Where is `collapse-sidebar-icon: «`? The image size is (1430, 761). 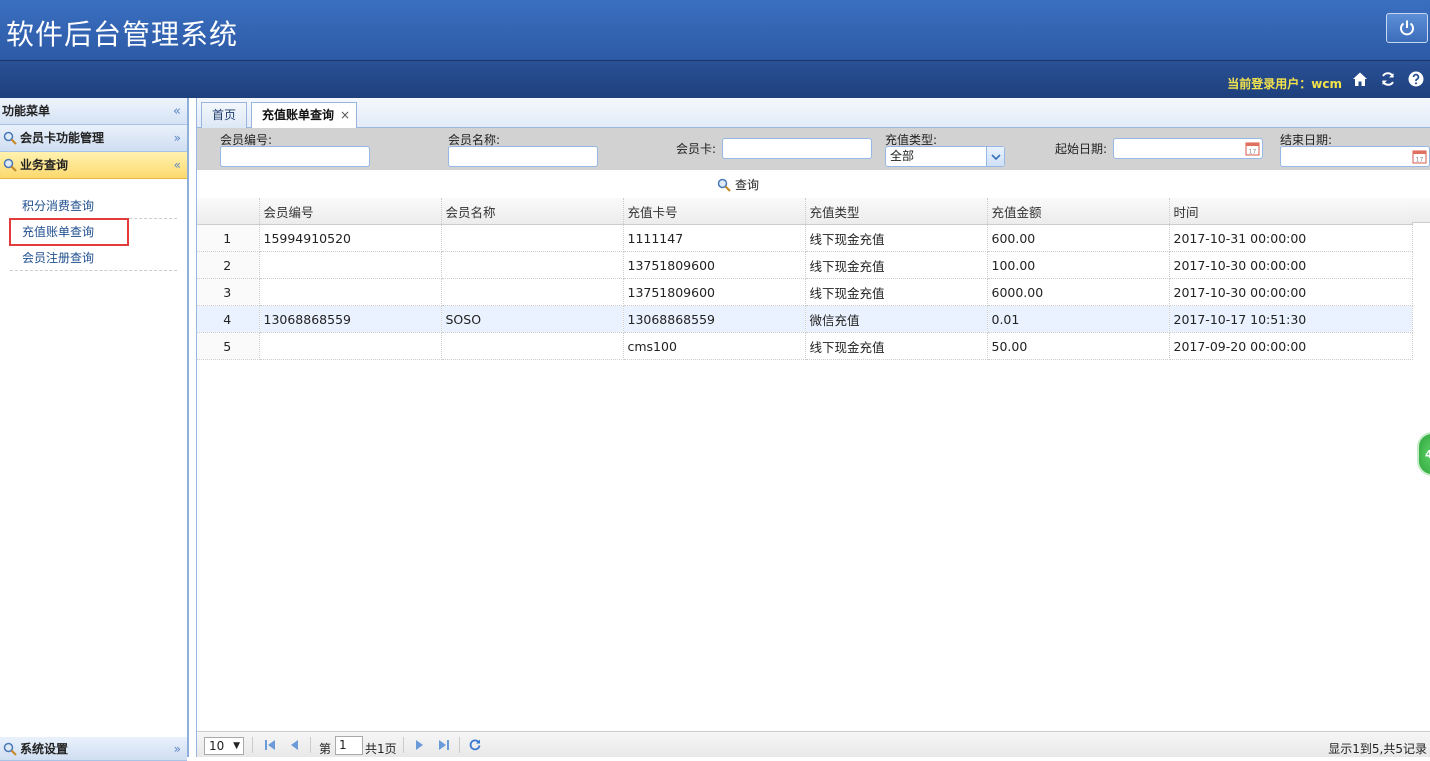 collapse-sidebar-icon: « is located at coordinates (177, 111).